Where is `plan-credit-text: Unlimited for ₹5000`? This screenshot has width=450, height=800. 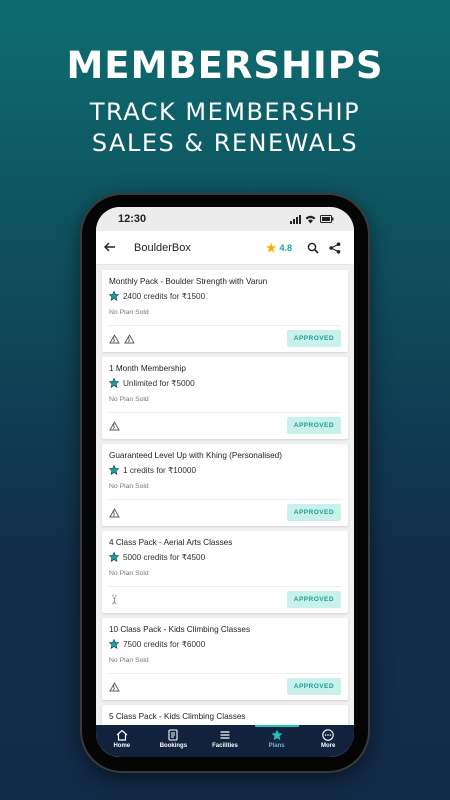 plan-credit-text: Unlimited for ₹5000 is located at coordinates (159, 383).